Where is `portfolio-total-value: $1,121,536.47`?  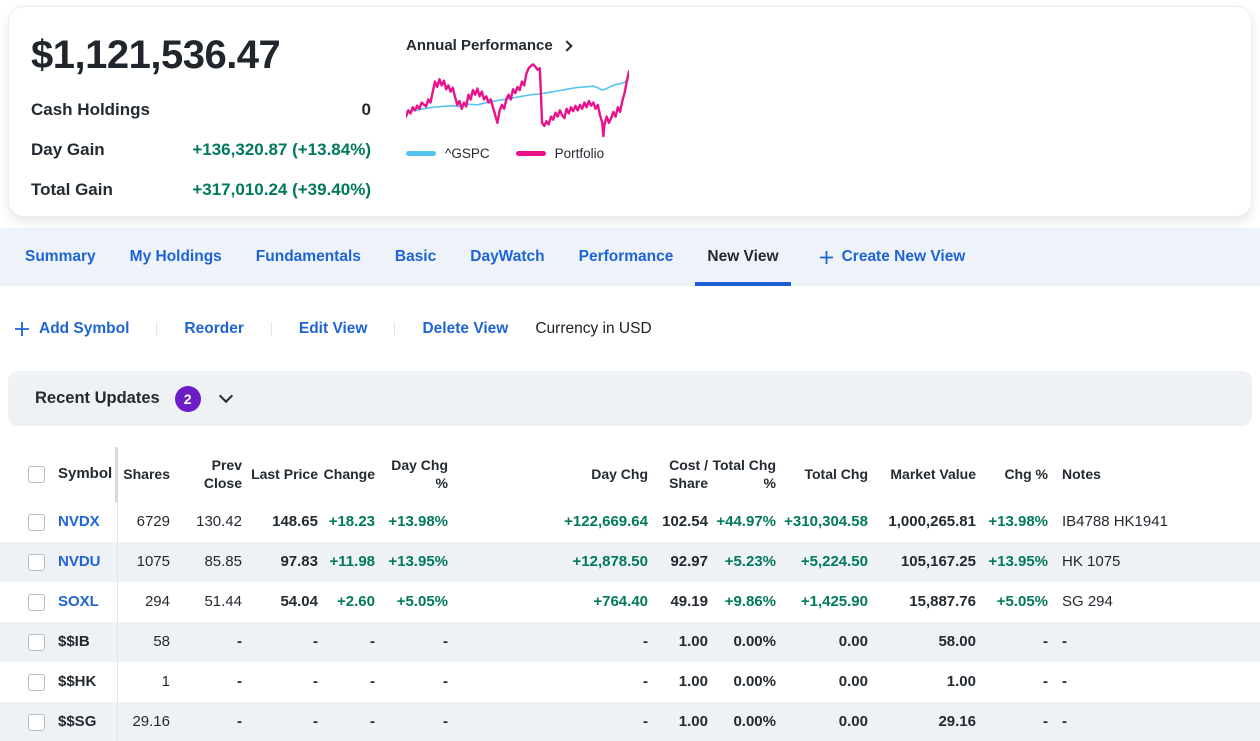 portfolio-total-value: $1,121,536.47 is located at coordinates (156, 55).